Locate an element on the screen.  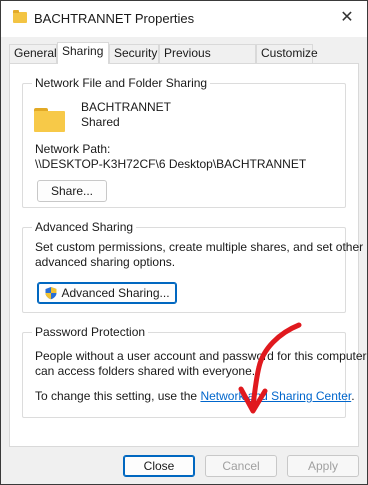
close-button: Close is located at coordinates (159, 466).